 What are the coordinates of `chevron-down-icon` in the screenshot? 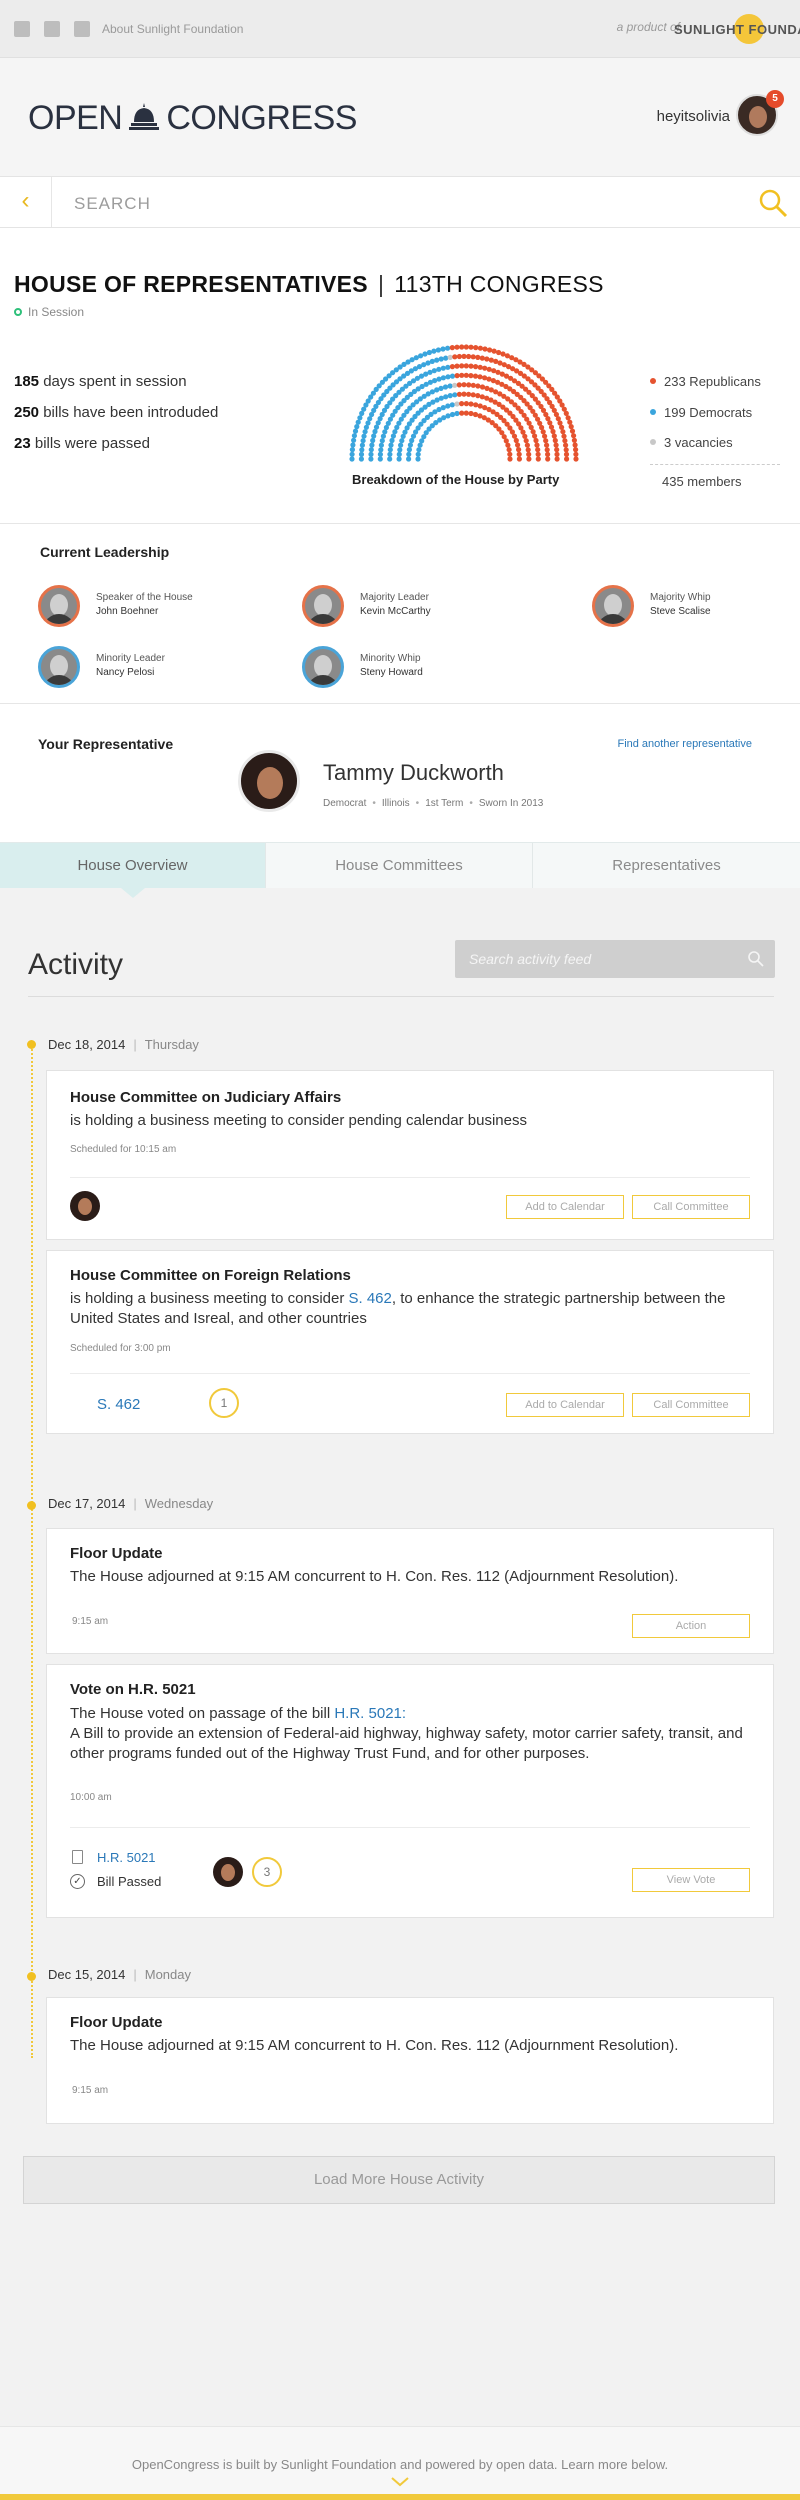 It's located at (400, 2482).